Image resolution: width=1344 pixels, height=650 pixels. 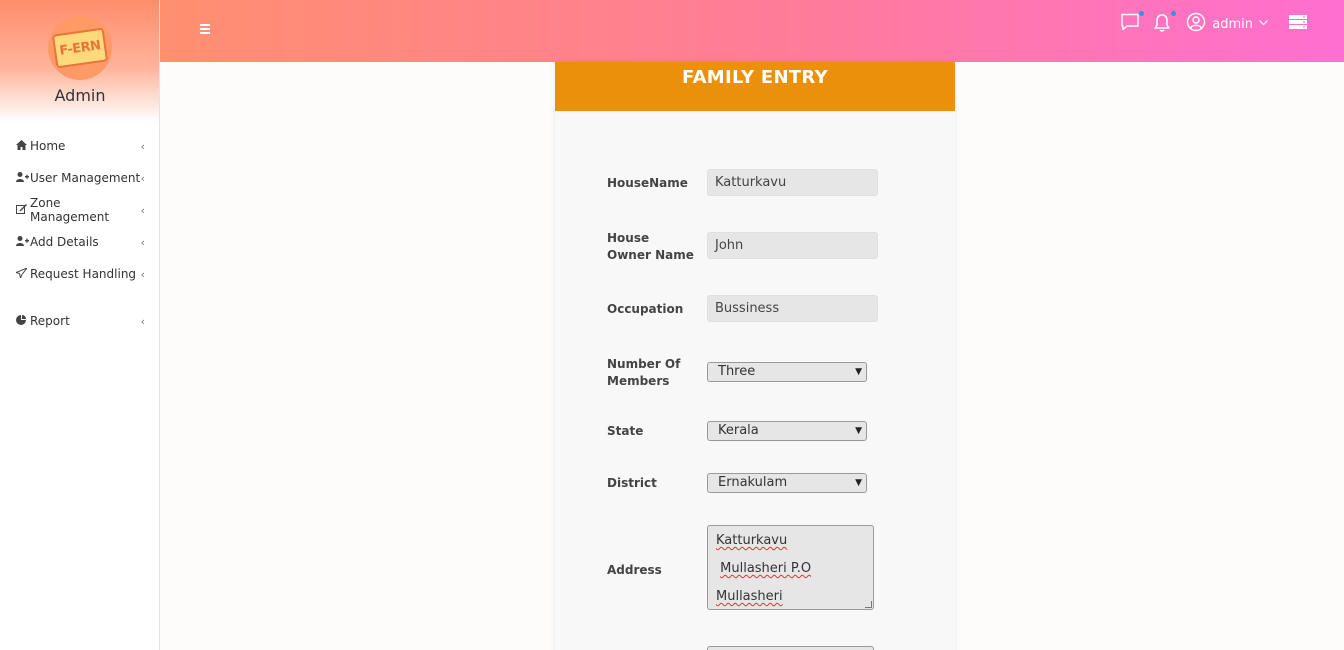 I want to click on card-header: FAMILY ENTRY, so click(x=755, y=86).